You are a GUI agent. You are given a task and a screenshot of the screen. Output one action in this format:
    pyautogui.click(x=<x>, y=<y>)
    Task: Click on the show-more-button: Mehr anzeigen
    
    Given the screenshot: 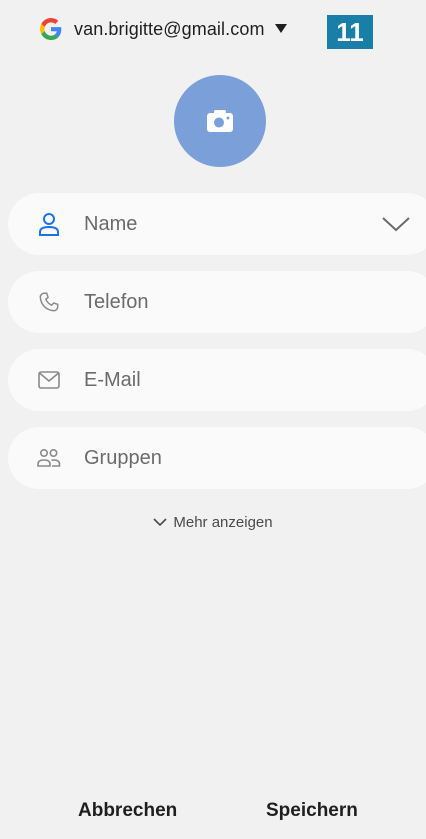 What is the action you would take?
    pyautogui.click(x=213, y=522)
    